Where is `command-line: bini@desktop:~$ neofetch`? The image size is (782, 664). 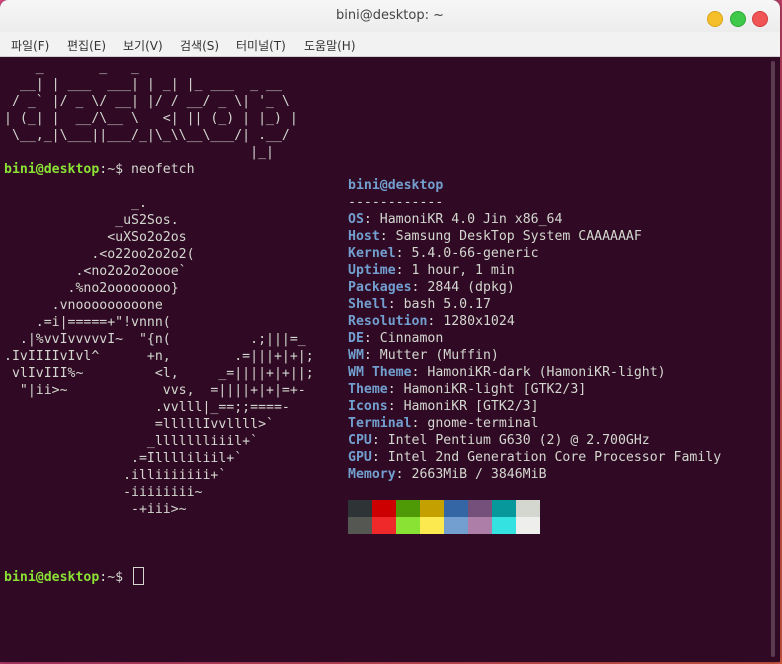 command-line: bini@desktop:~$ neofetch is located at coordinates (99, 169).